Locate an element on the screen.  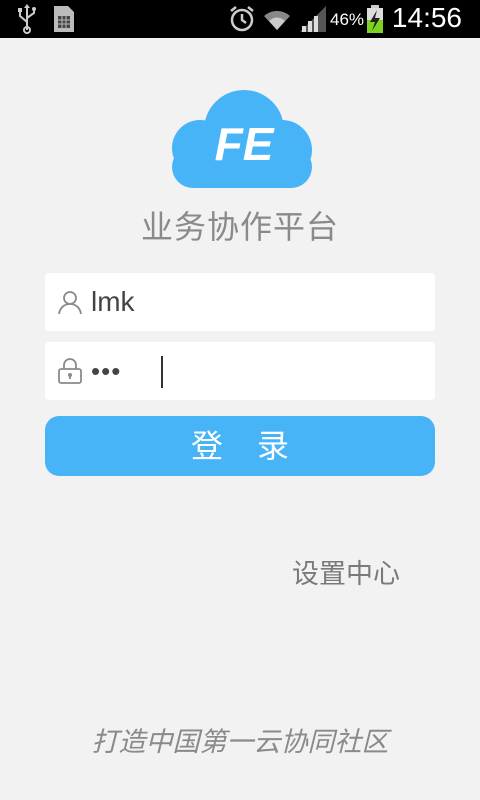
battery-charging-icon is located at coordinates (375, 19).